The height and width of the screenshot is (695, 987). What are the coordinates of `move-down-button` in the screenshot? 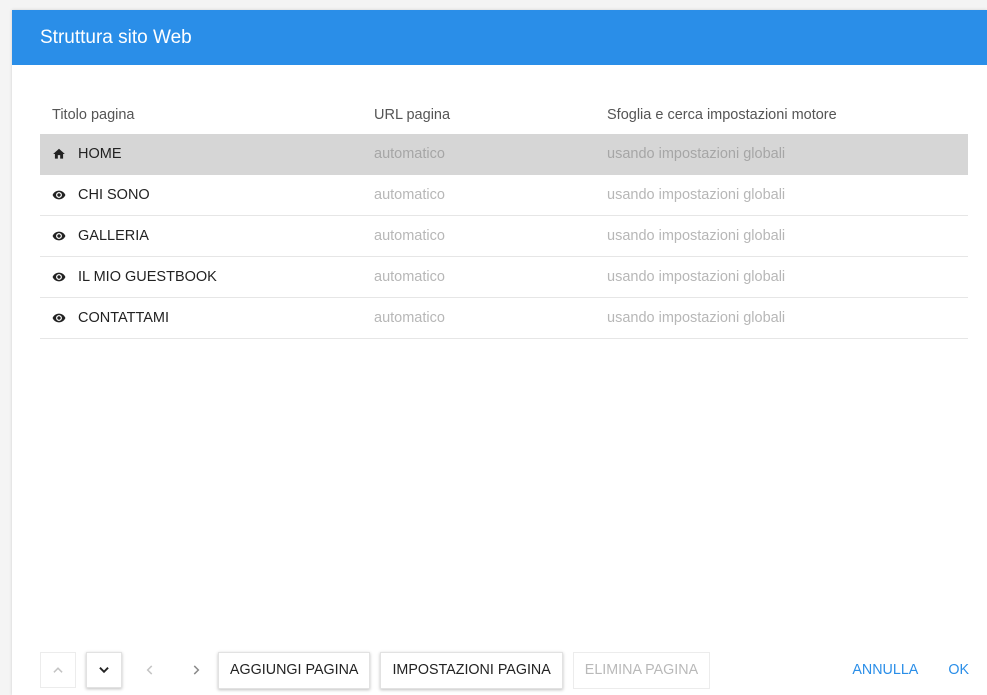 It's located at (104, 670).